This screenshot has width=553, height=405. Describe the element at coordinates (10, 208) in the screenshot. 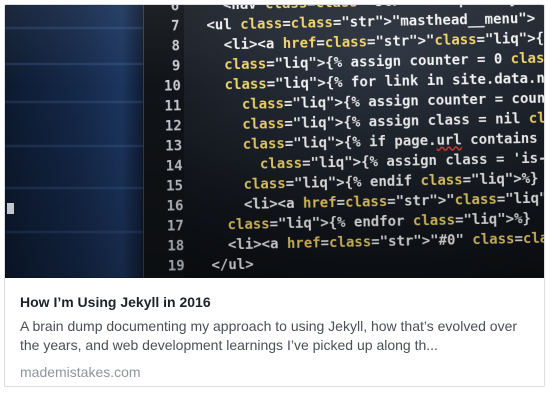

I see `screen-cursor` at that location.